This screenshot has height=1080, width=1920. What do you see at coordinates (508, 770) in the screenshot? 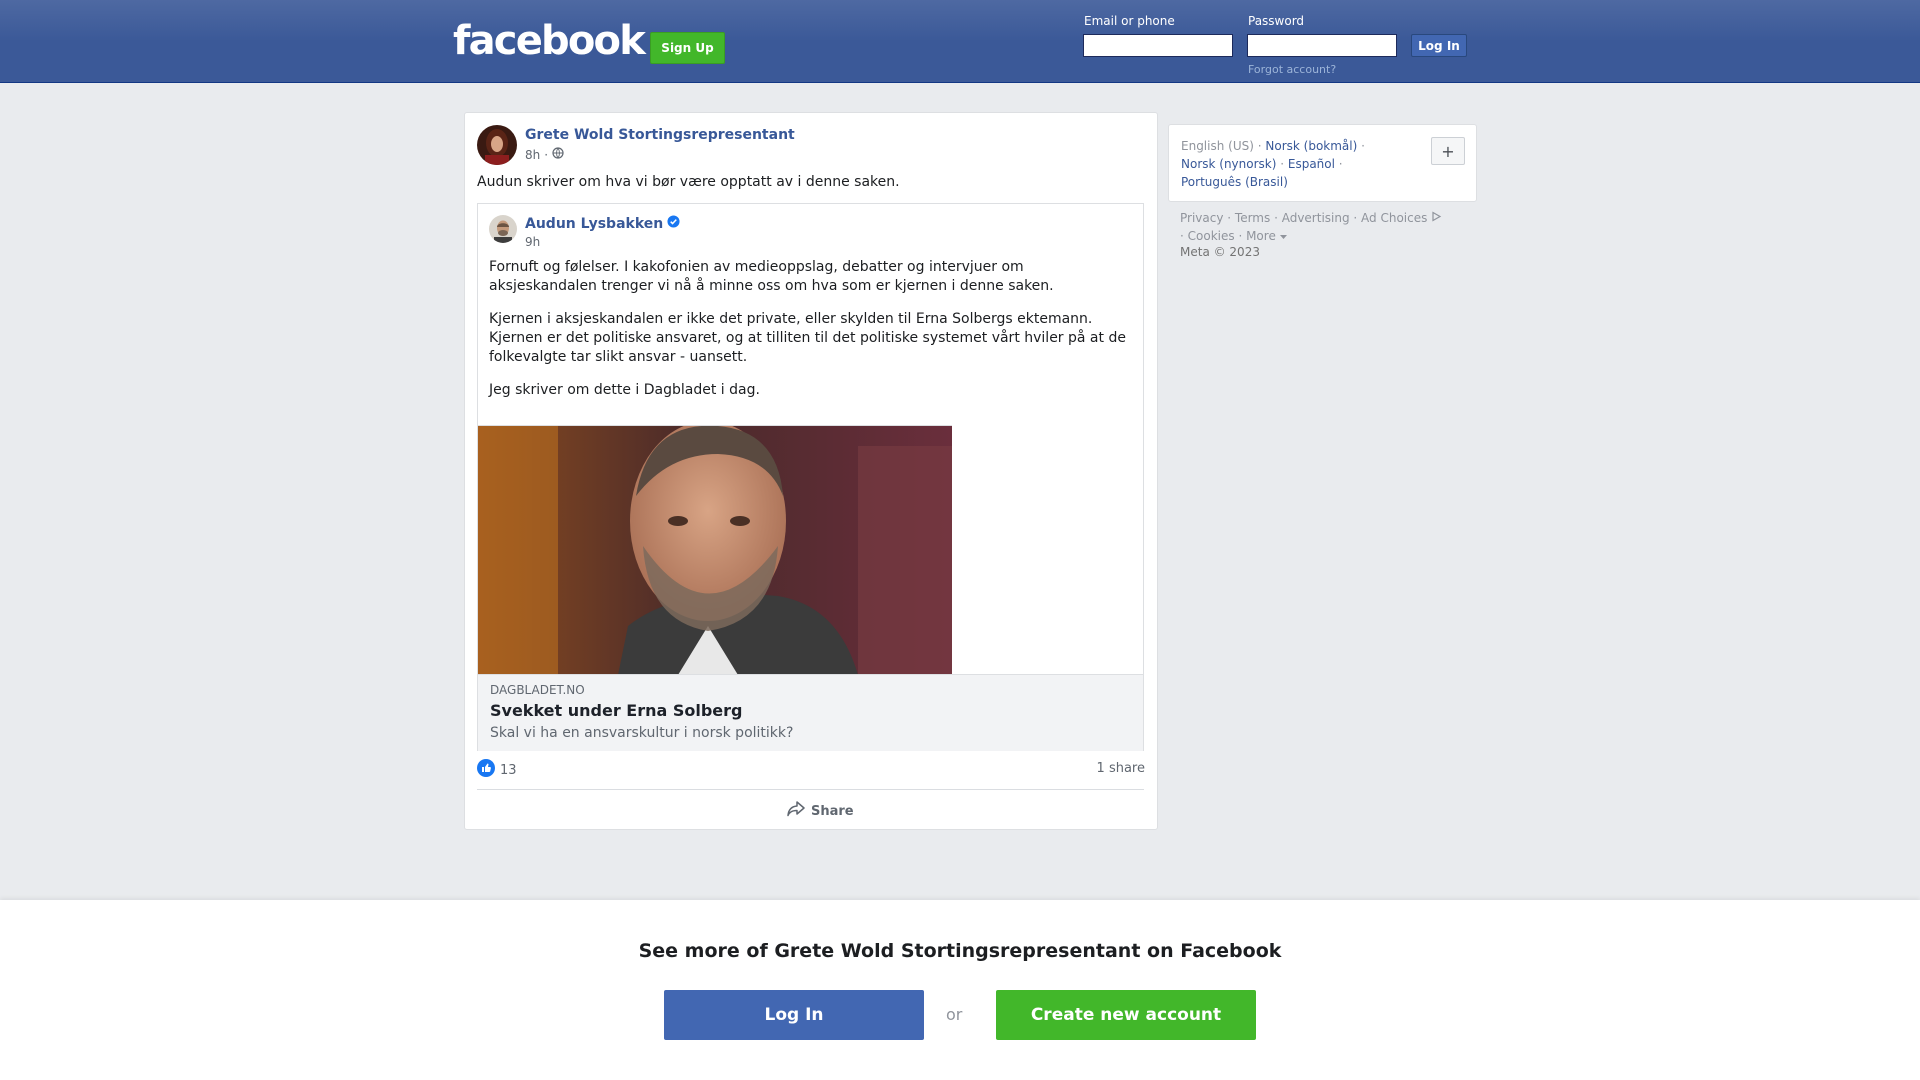
I see `reaction-count: 13` at bounding box center [508, 770].